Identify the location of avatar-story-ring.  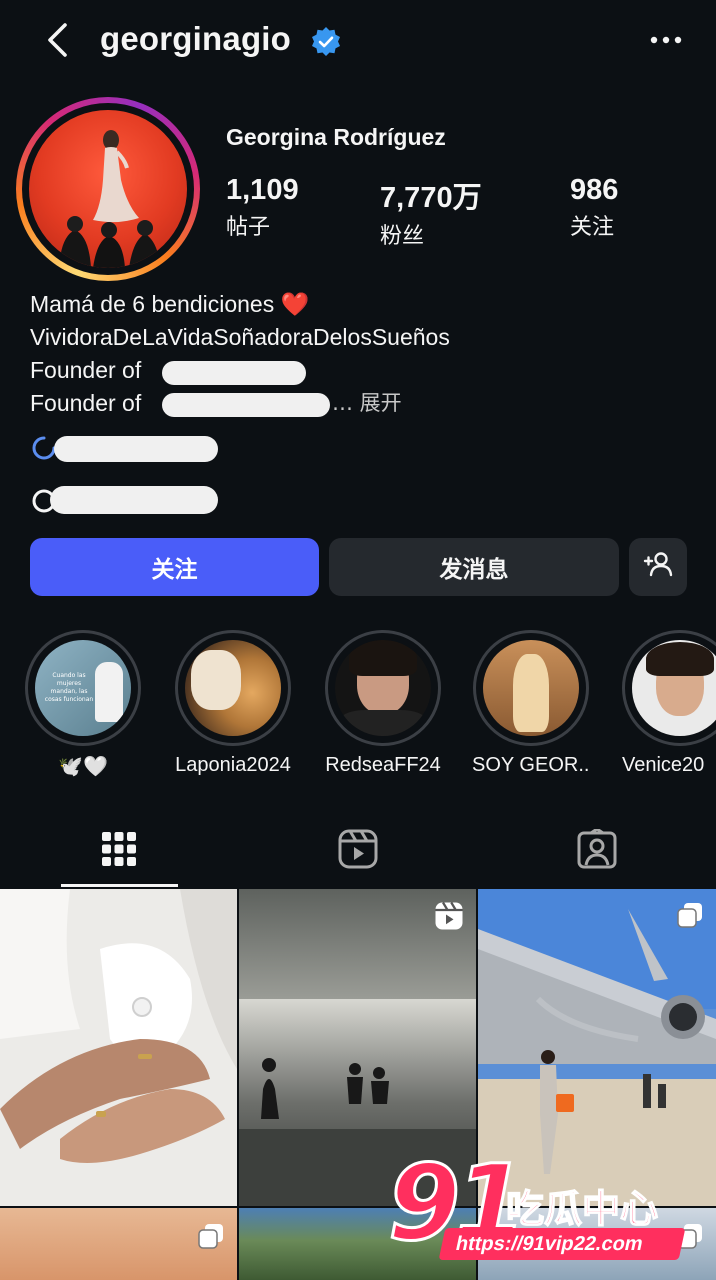
(108, 189).